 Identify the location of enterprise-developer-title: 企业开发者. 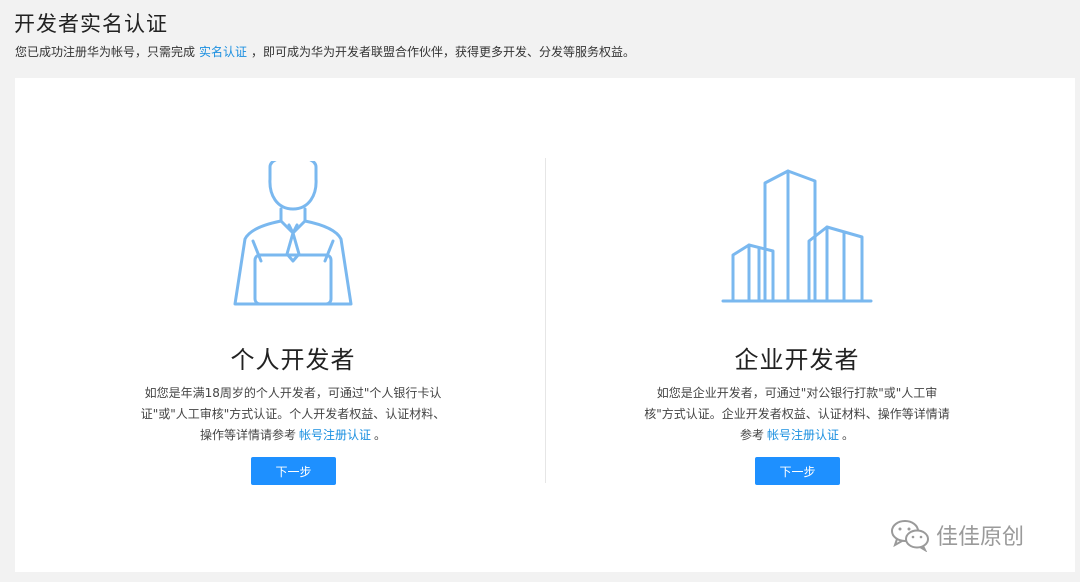
(797, 360).